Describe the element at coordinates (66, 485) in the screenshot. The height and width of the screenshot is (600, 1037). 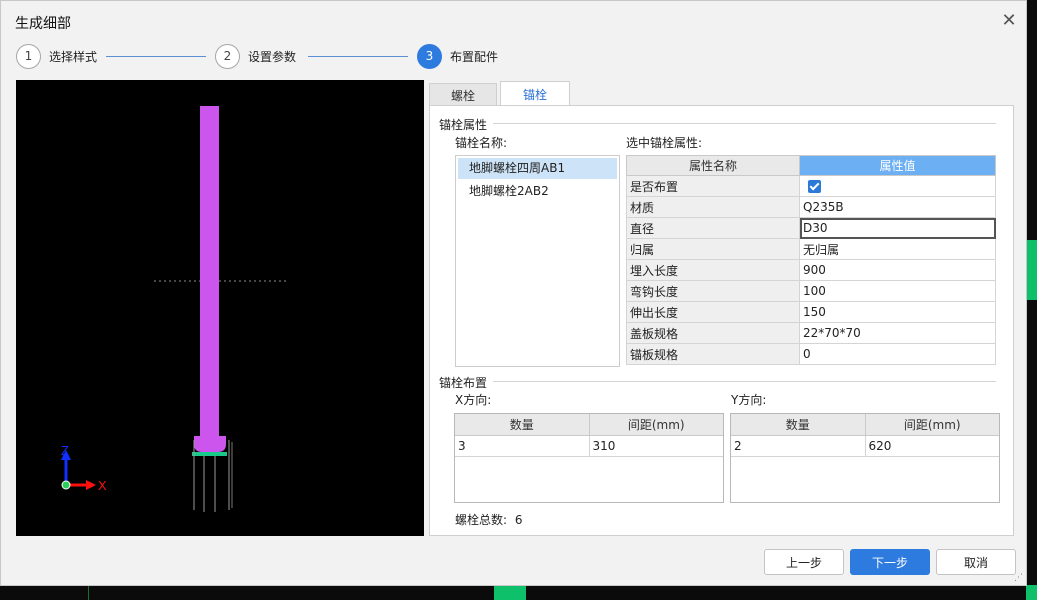
I see `axis-origin` at that location.